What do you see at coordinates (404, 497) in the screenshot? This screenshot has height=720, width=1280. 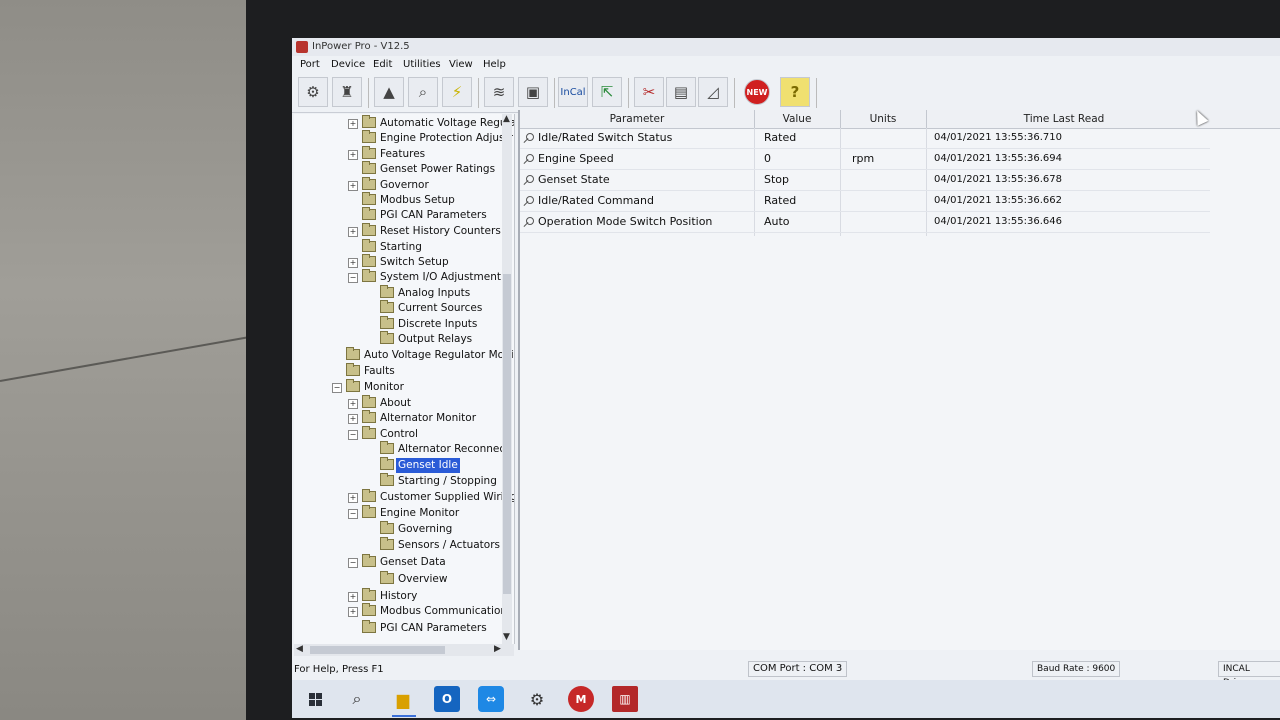 I see `tree-item: + Customer Supplied Wiring` at bounding box center [404, 497].